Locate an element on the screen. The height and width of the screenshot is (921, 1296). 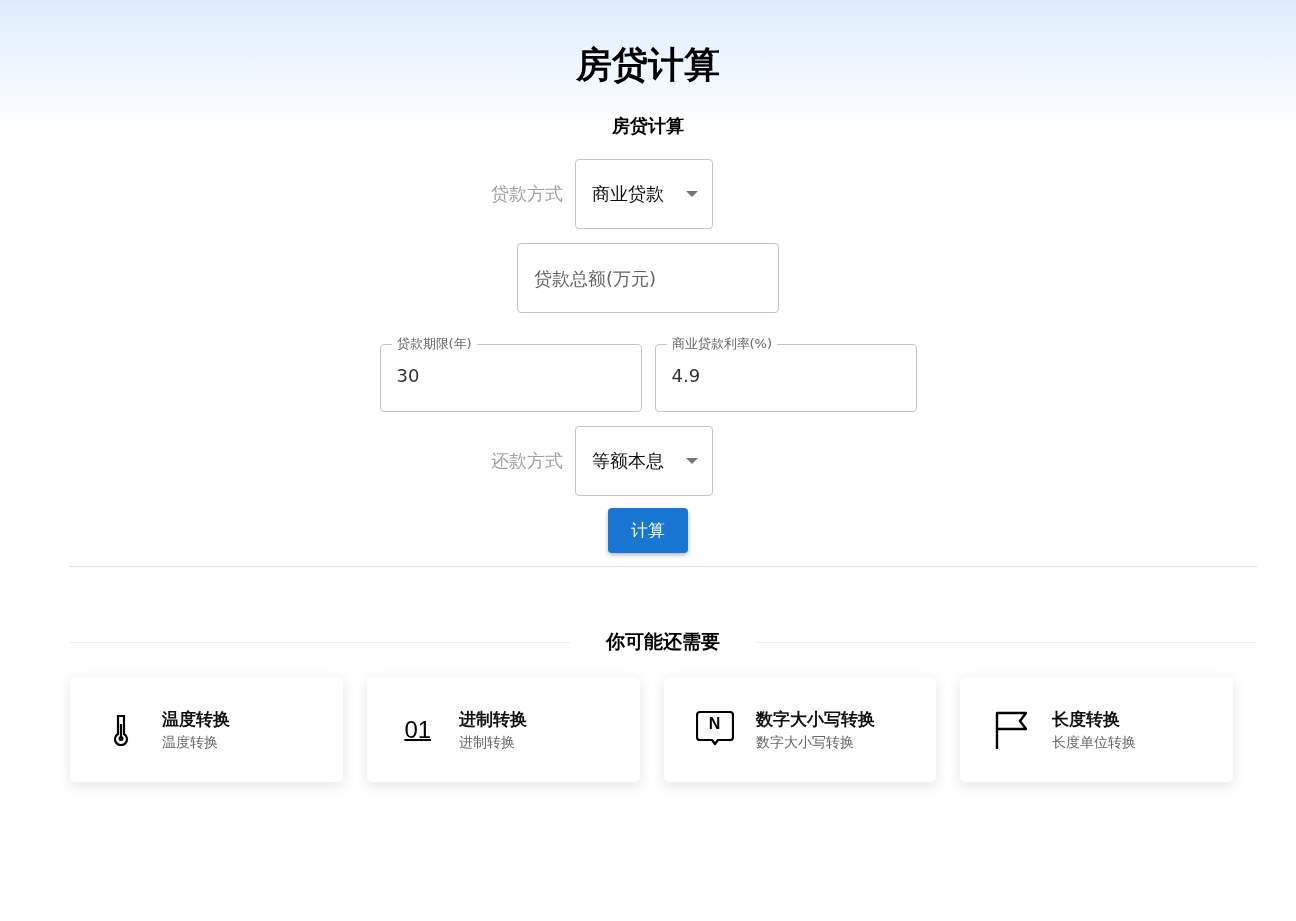
card-title: 数字大小写转换 is located at coordinates (815, 719).